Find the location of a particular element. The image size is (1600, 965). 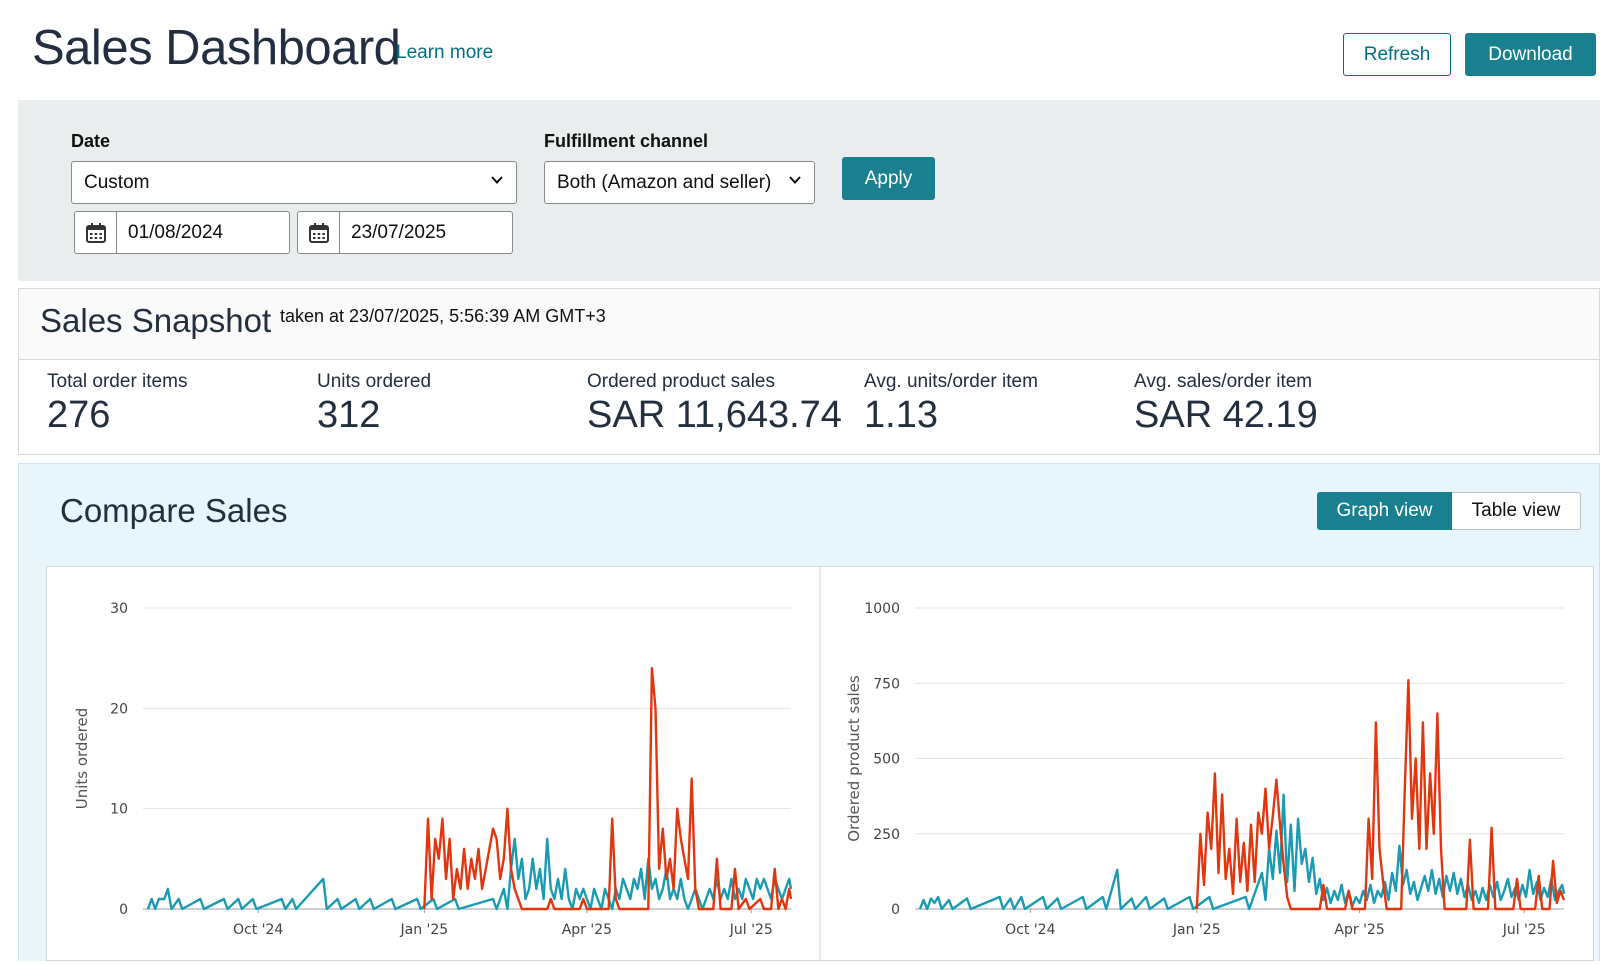

y-tick-label: 20 is located at coordinates (119, 709).